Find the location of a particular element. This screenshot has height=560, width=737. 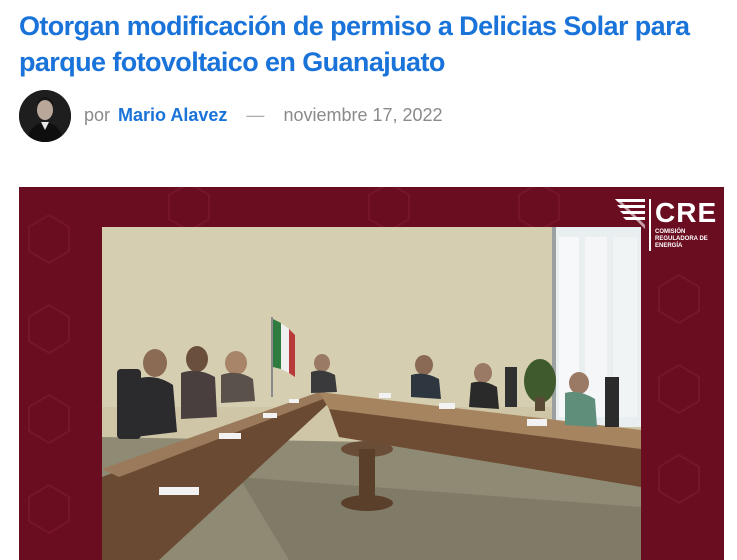

logo-subtitle: Comisión Reguladora de Energía is located at coordinates (681, 239).